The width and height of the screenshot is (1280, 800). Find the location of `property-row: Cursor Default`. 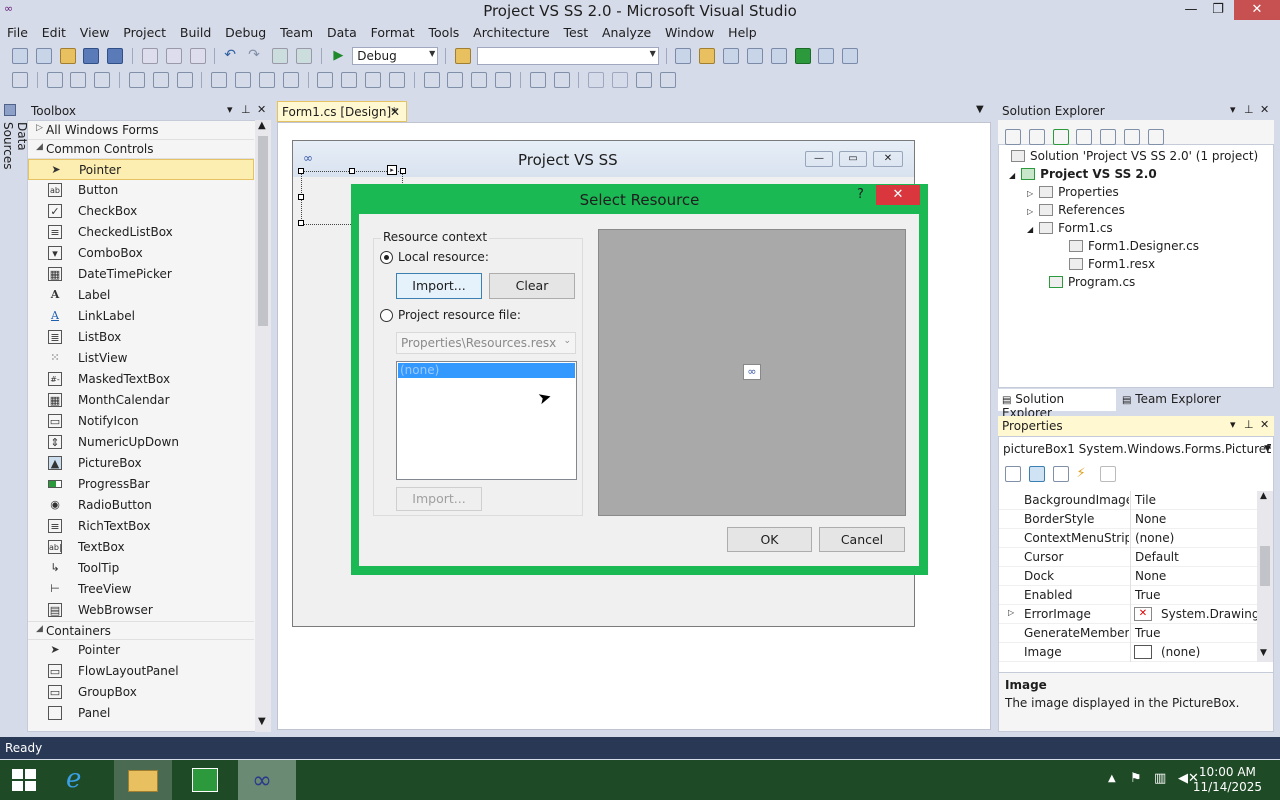

property-row: Cursor Default is located at coordinates (1128, 557).